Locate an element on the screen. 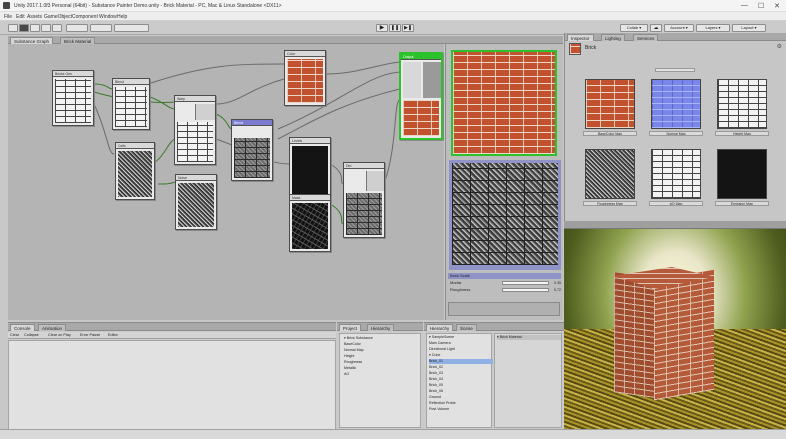 This screenshot has width=786, height=439. graph-node-blend-highlighted: Blend is located at coordinates (252, 150).